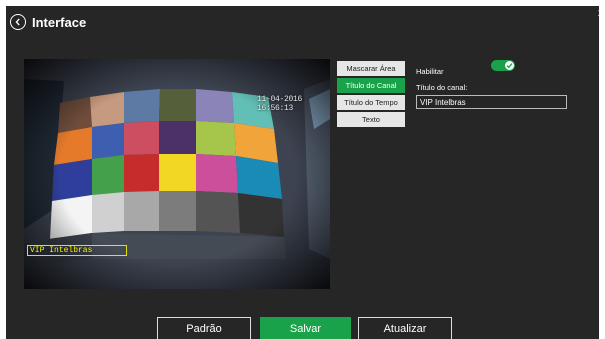 This screenshot has width=605, height=339. What do you see at coordinates (371, 102) in the screenshot?
I see `menu-item-time-title: Título do Tempo` at bounding box center [371, 102].